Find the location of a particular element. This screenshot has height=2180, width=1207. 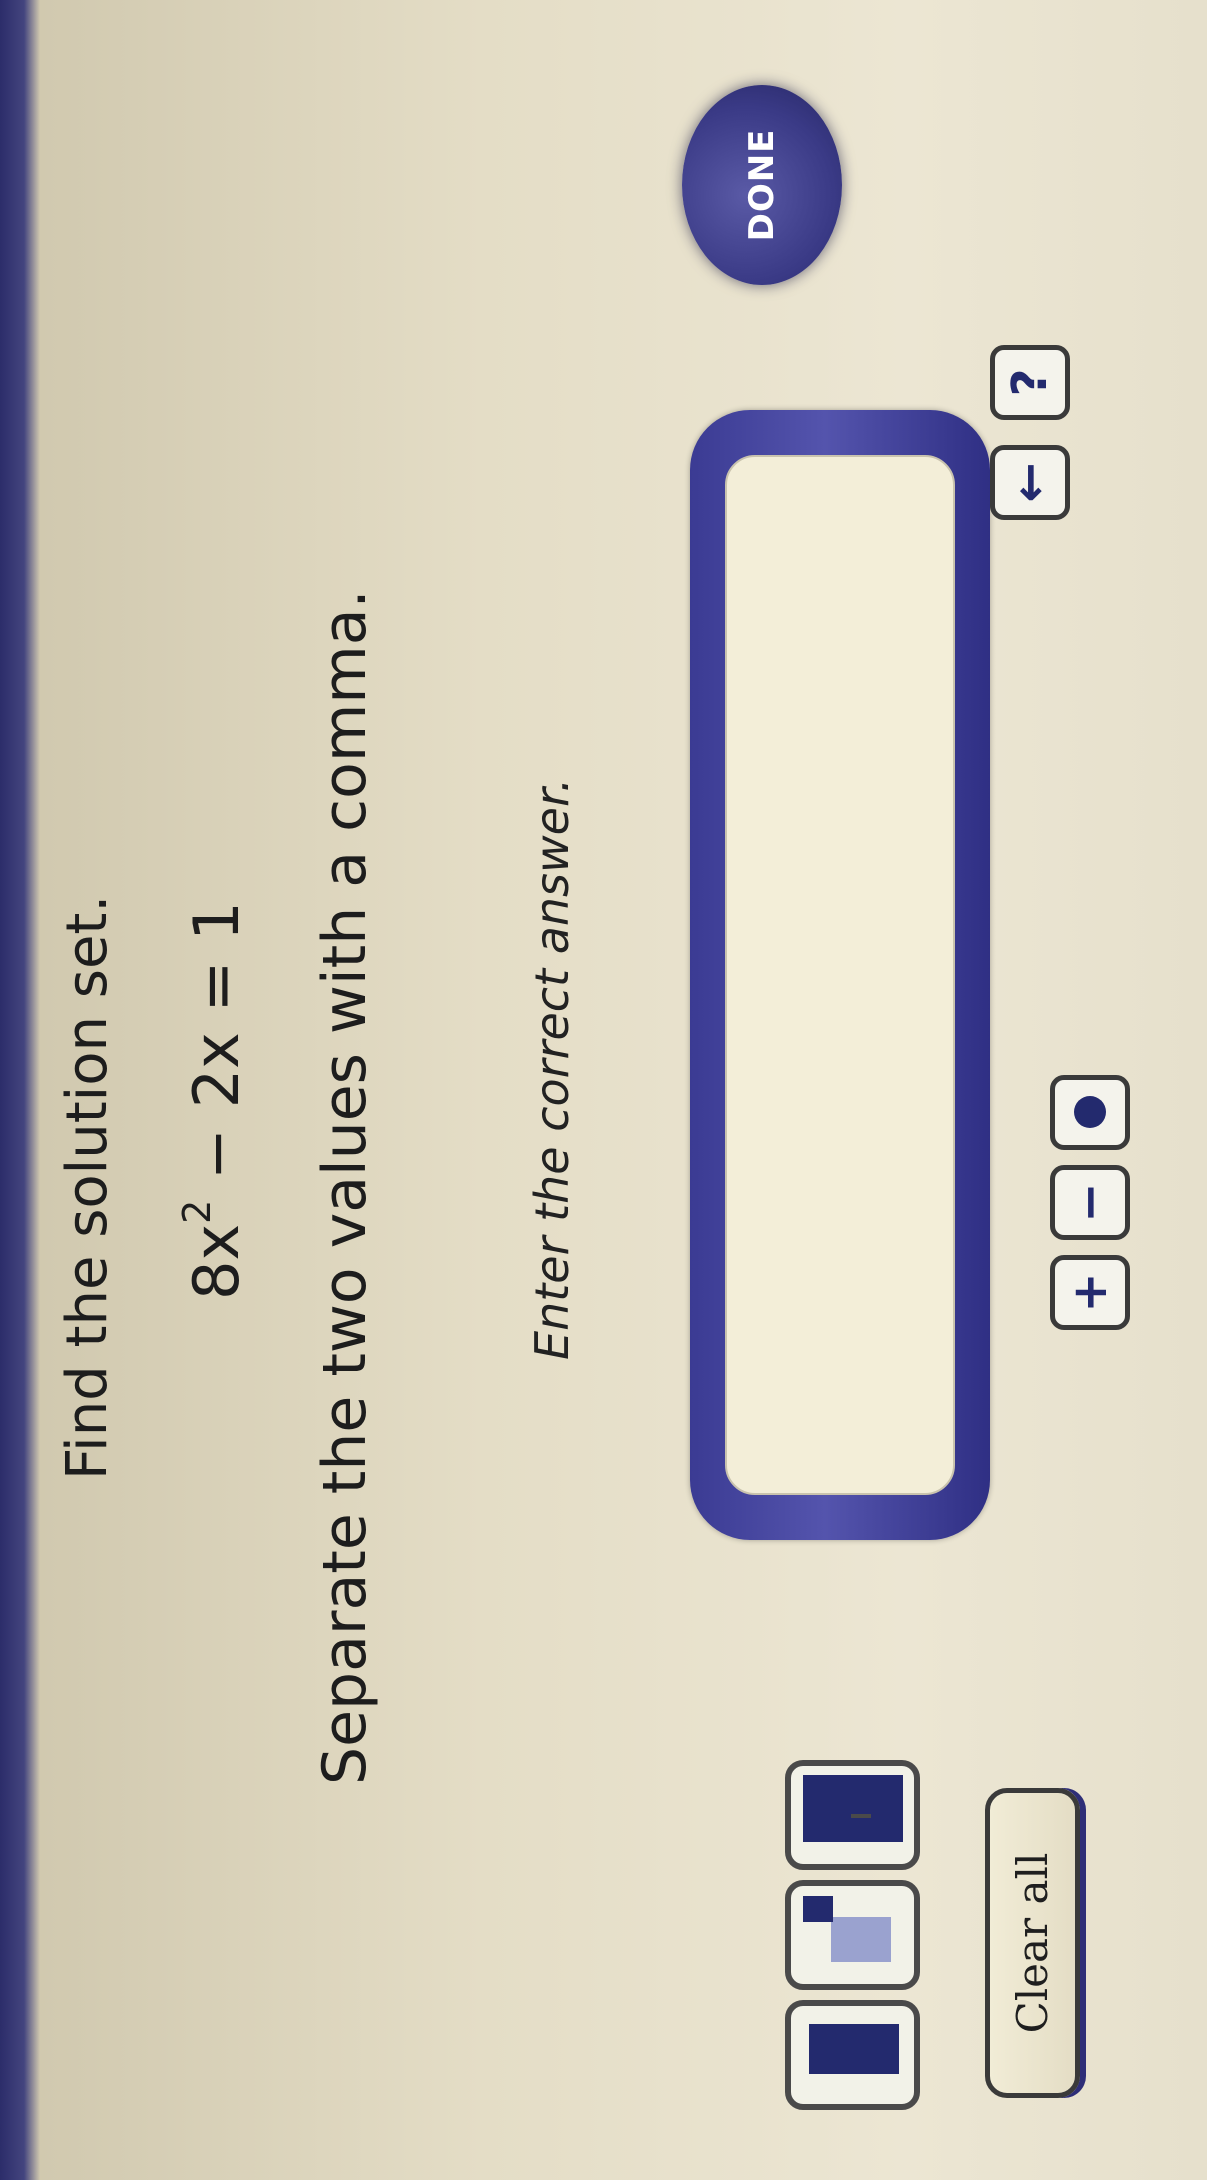

help-button: ? is located at coordinates (1030, 382).